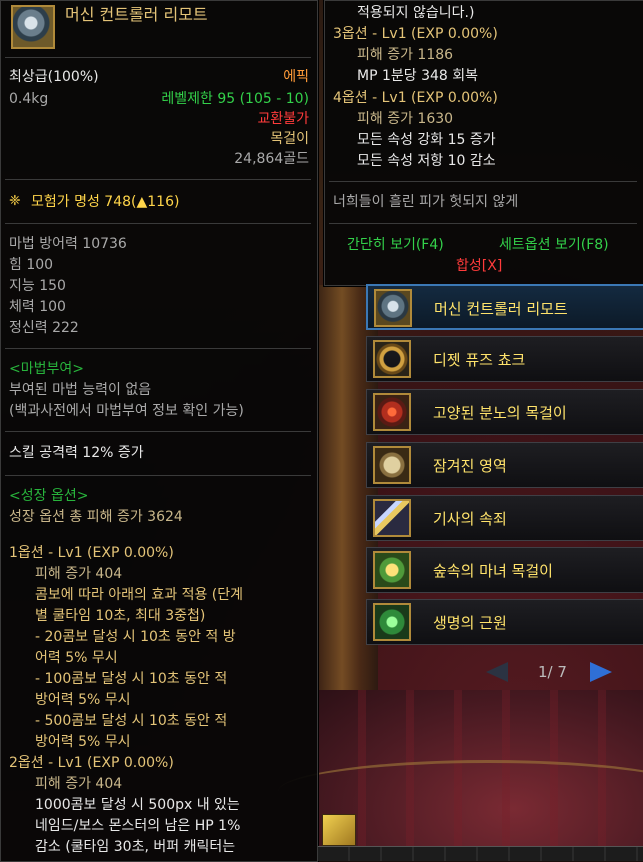 The image size is (643, 862). I want to click on prev-page-icon, so click(497, 672).